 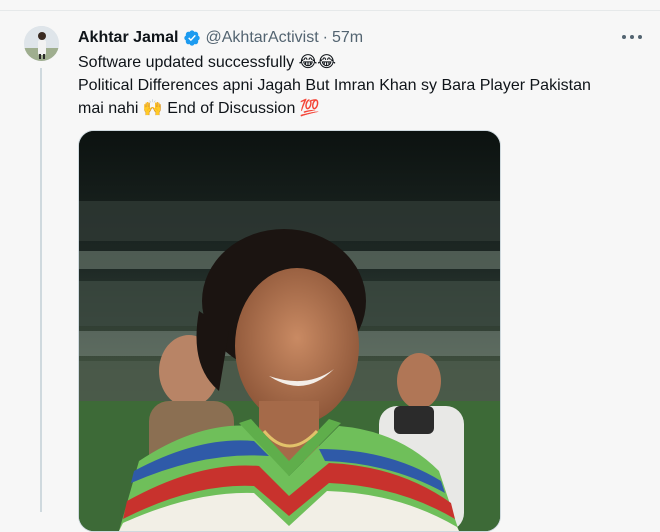 What do you see at coordinates (330, 10) in the screenshot?
I see `divider` at bounding box center [330, 10].